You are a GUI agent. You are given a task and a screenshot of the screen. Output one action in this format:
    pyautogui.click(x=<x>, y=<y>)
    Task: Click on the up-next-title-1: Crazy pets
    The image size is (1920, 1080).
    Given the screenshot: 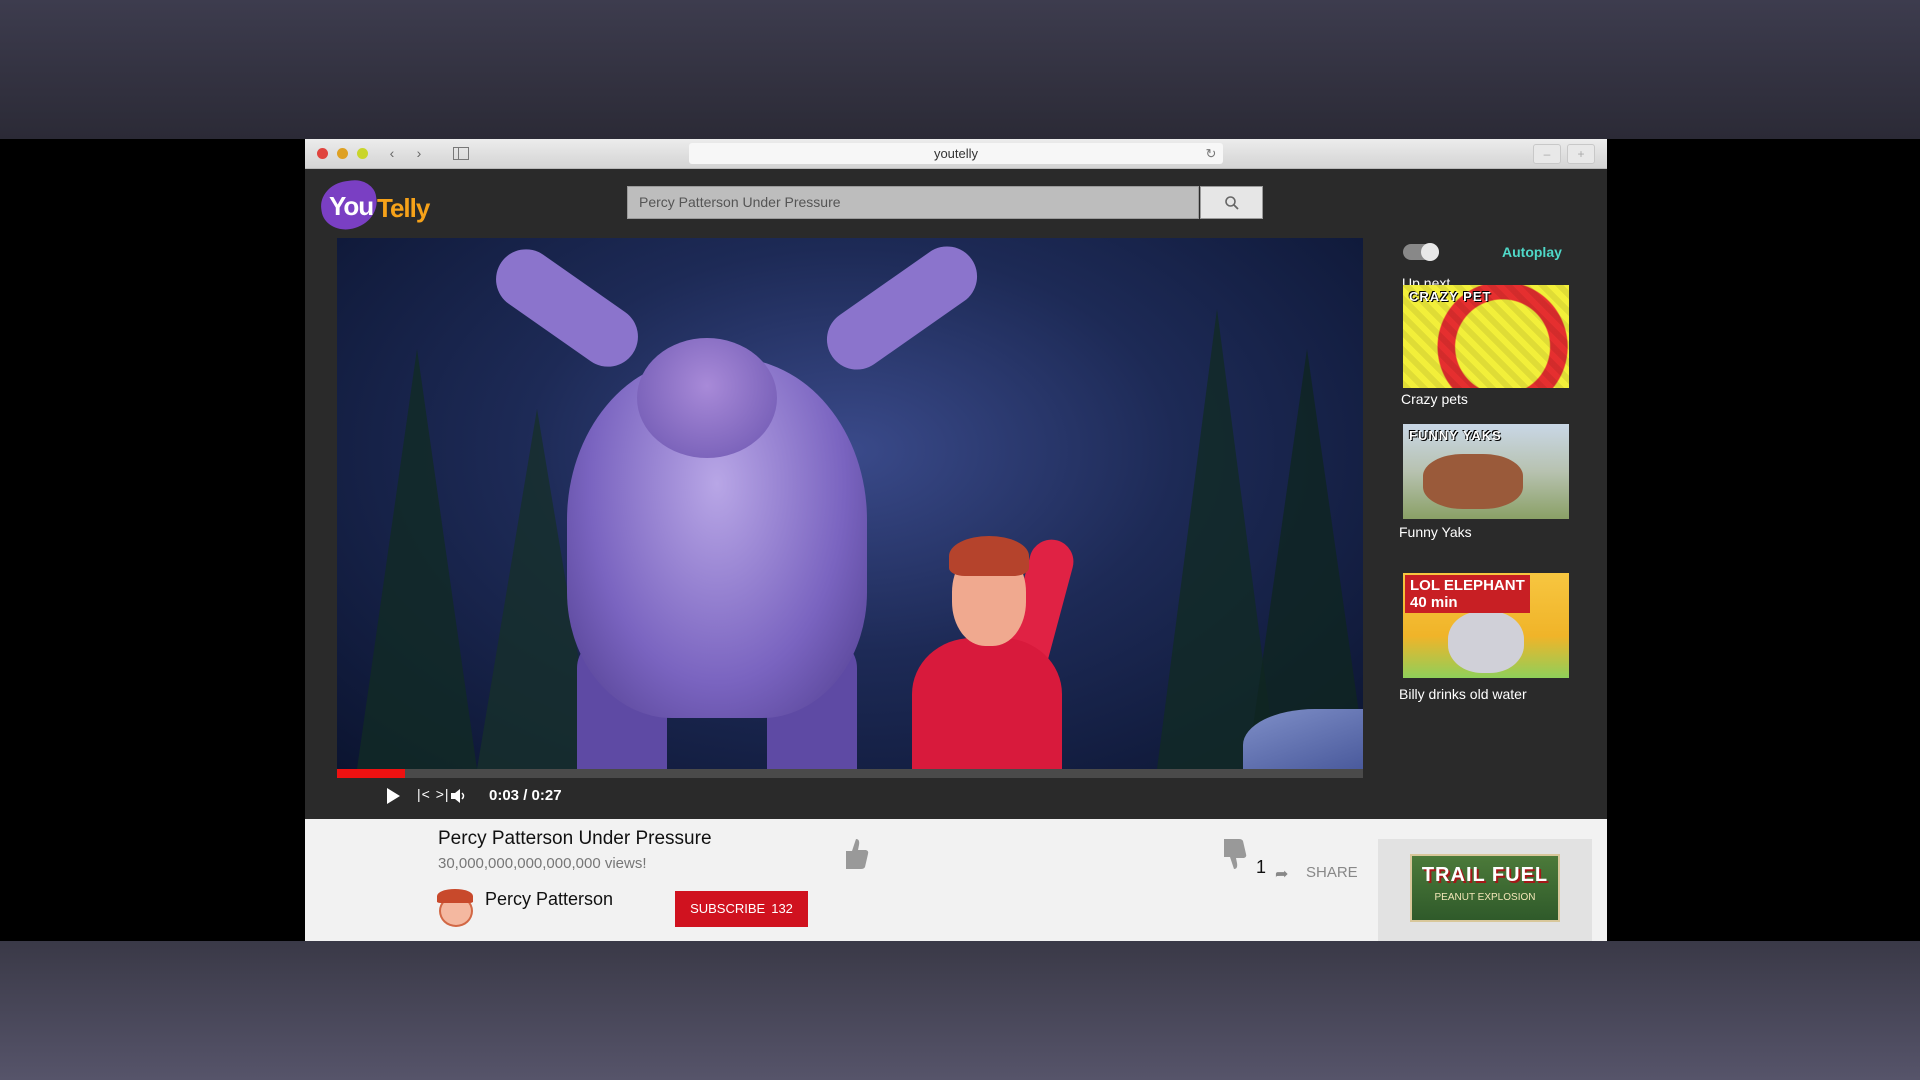 What is the action you would take?
    pyautogui.click(x=1434, y=399)
    